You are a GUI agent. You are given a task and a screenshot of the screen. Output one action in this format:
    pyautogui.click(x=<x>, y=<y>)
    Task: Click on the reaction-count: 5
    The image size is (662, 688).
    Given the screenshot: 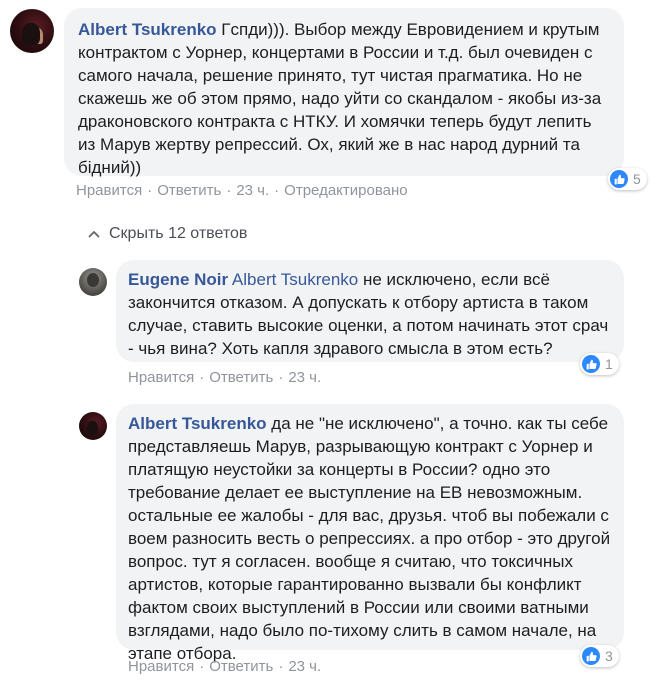 What is the action you would take?
    pyautogui.click(x=627, y=179)
    